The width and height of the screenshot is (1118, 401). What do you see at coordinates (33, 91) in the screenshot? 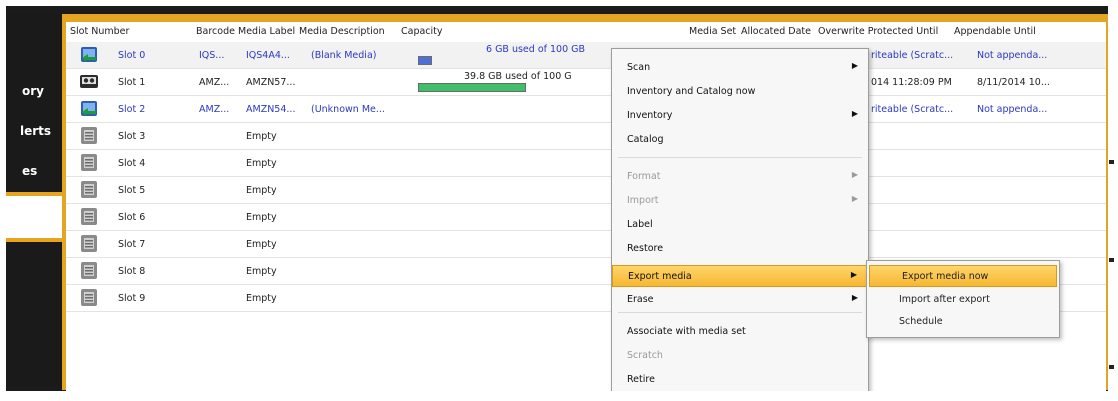
I see `nav-item-inventory: ory` at bounding box center [33, 91].